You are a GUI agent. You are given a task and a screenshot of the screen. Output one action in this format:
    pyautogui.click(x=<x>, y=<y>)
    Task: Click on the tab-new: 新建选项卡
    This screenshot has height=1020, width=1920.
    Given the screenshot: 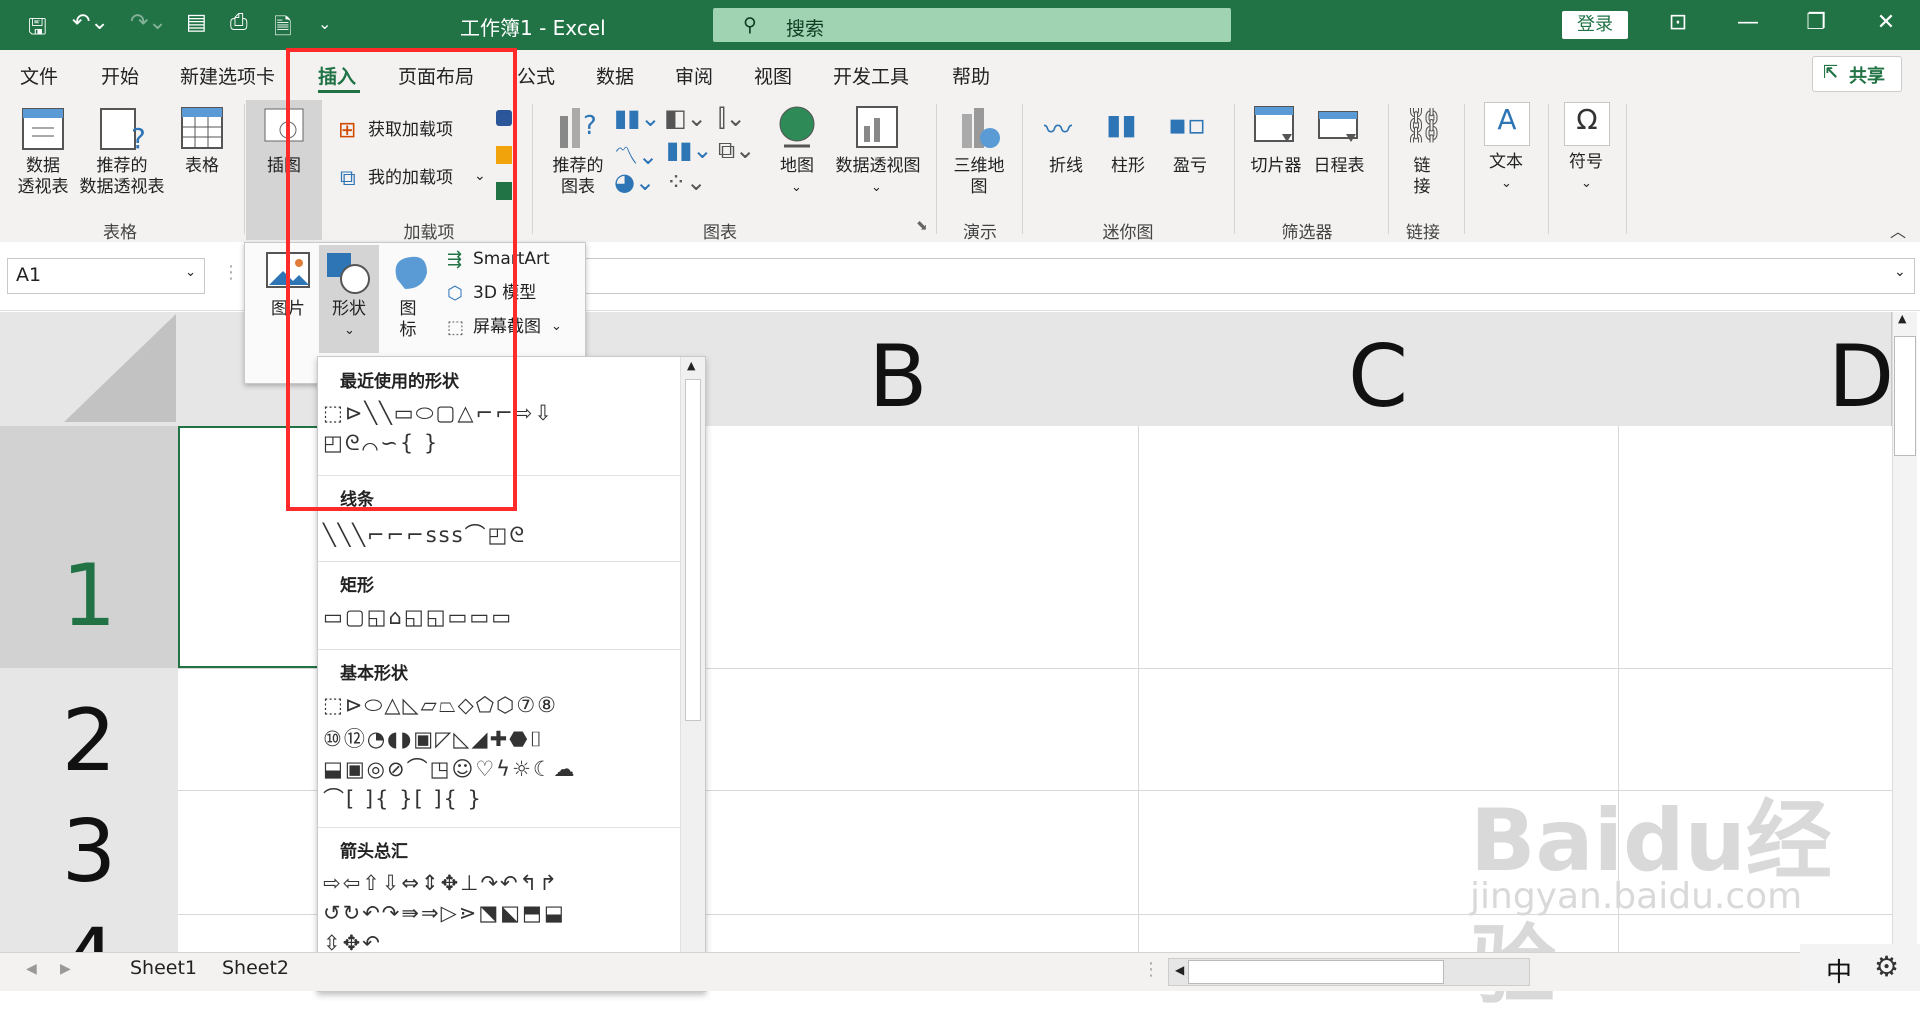 What is the action you would take?
    pyautogui.click(x=227, y=75)
    